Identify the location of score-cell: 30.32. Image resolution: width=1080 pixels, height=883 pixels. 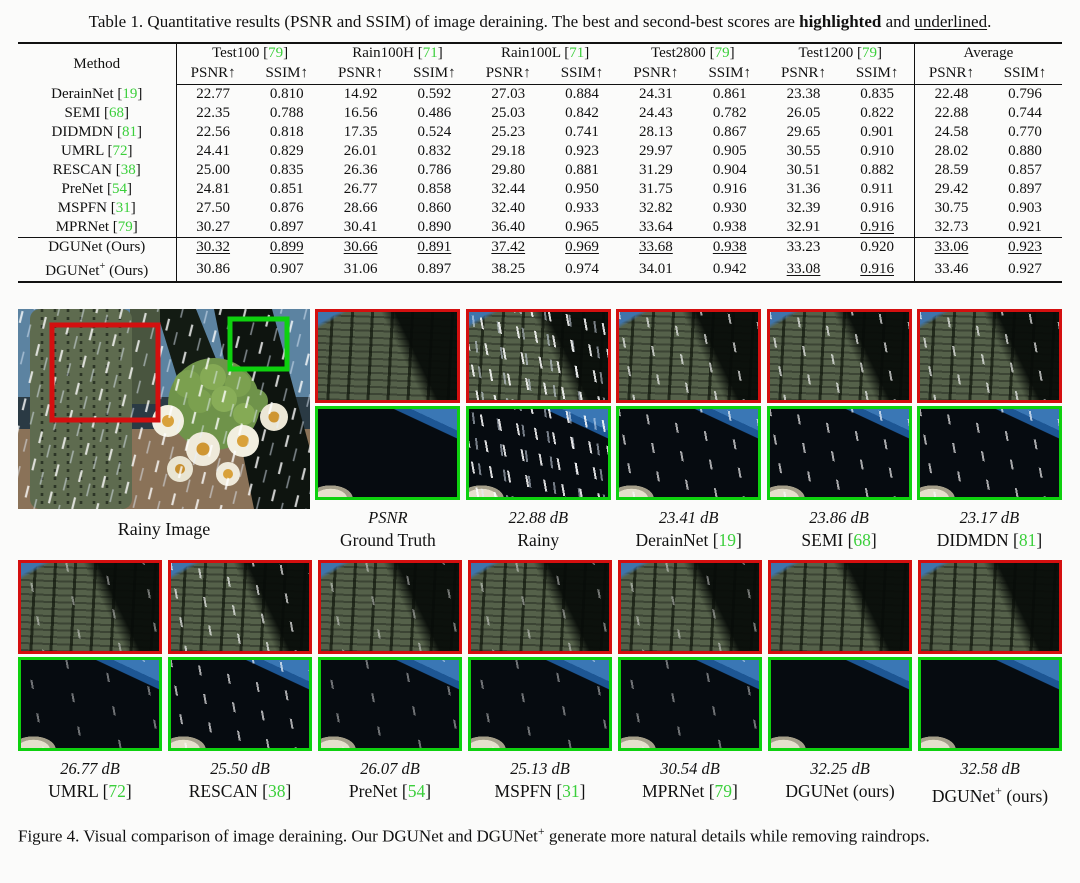
(213, 247).